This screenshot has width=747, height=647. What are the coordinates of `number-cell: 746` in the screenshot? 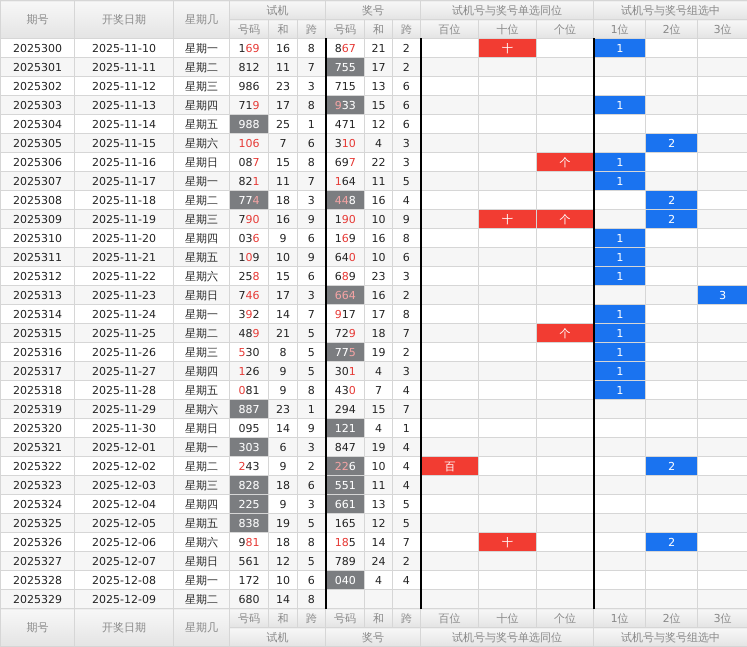 It's located at (249, 295).